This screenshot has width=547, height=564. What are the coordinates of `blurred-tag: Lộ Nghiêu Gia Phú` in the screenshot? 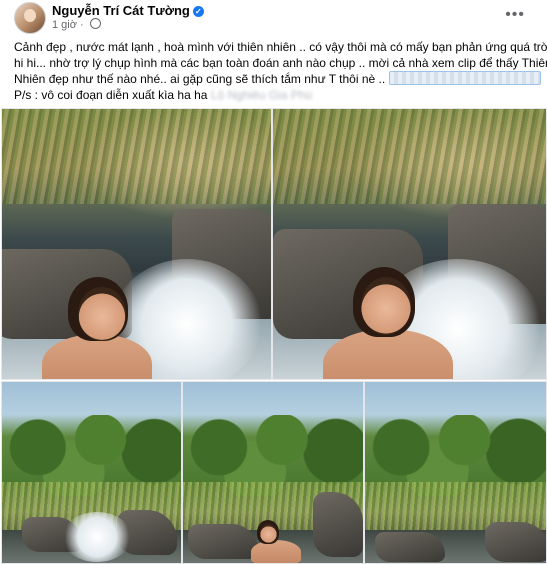 It's located at (261, 95).